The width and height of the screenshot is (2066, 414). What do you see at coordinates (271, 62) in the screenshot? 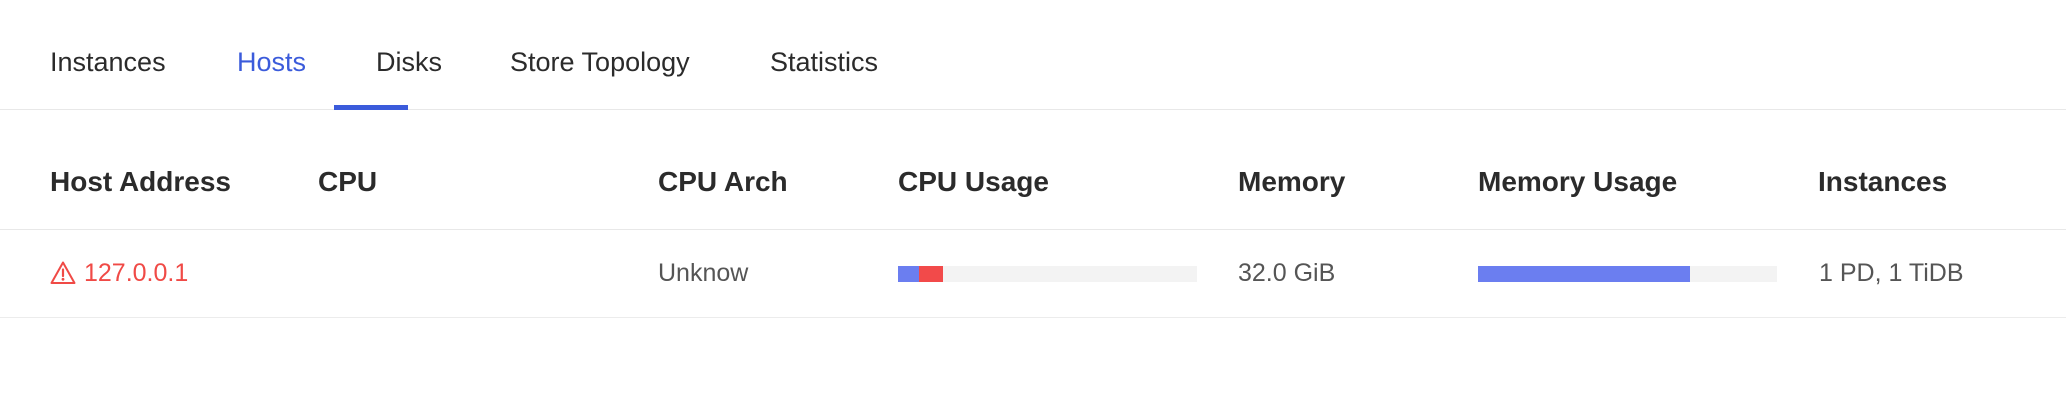
I see `tab-hosts: Hosts` at bounding box center [271, 62].